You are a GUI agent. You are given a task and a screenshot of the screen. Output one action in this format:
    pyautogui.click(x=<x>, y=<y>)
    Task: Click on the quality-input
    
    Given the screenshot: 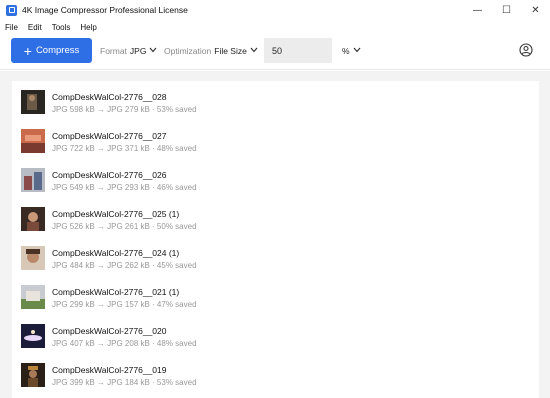 What is the action you would take?
    pyautogui.click(x=298, y=50)
    